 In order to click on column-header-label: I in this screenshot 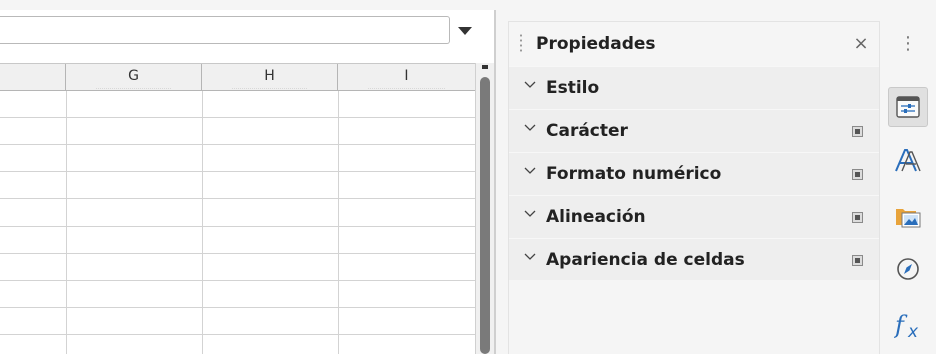, I will do `click(406, 76)`.